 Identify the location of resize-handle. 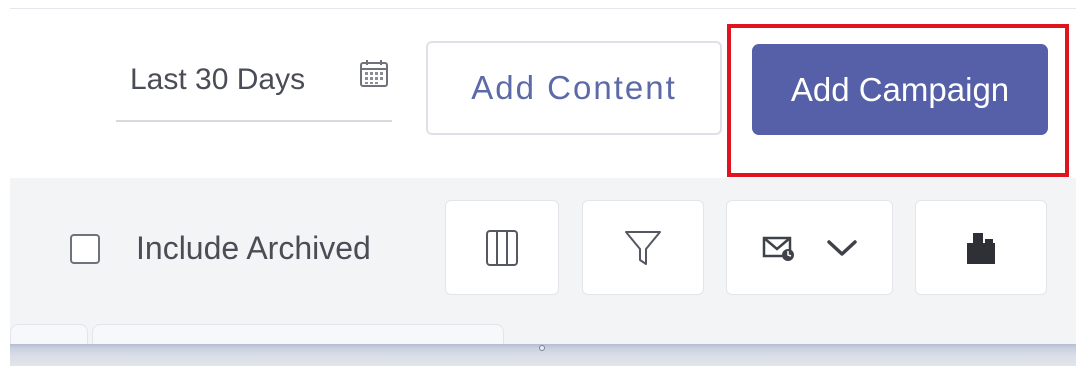
(542, 348).